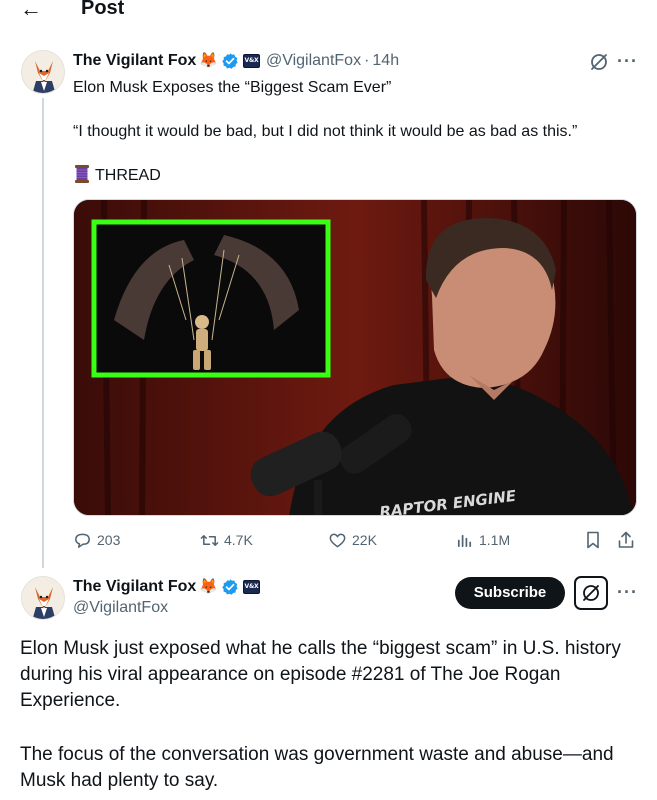 This screenshot has width=657, height=800. Describe the element at coordinates (495, 540) in the screenshot. I see `views-count: 1.1M` at that location.